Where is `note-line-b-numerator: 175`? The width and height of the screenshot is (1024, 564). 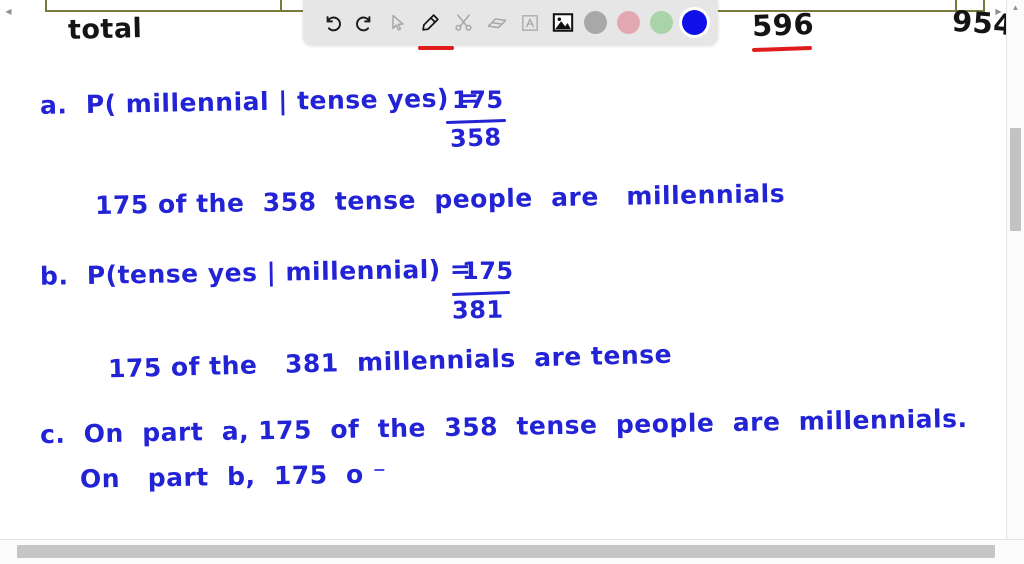
note-line-b-numerator: 175 is located at coordinates (488, 271).